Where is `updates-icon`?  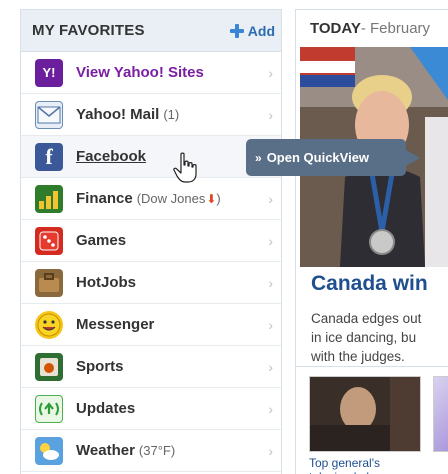 updates-icon is located at coordinates (49, 408).